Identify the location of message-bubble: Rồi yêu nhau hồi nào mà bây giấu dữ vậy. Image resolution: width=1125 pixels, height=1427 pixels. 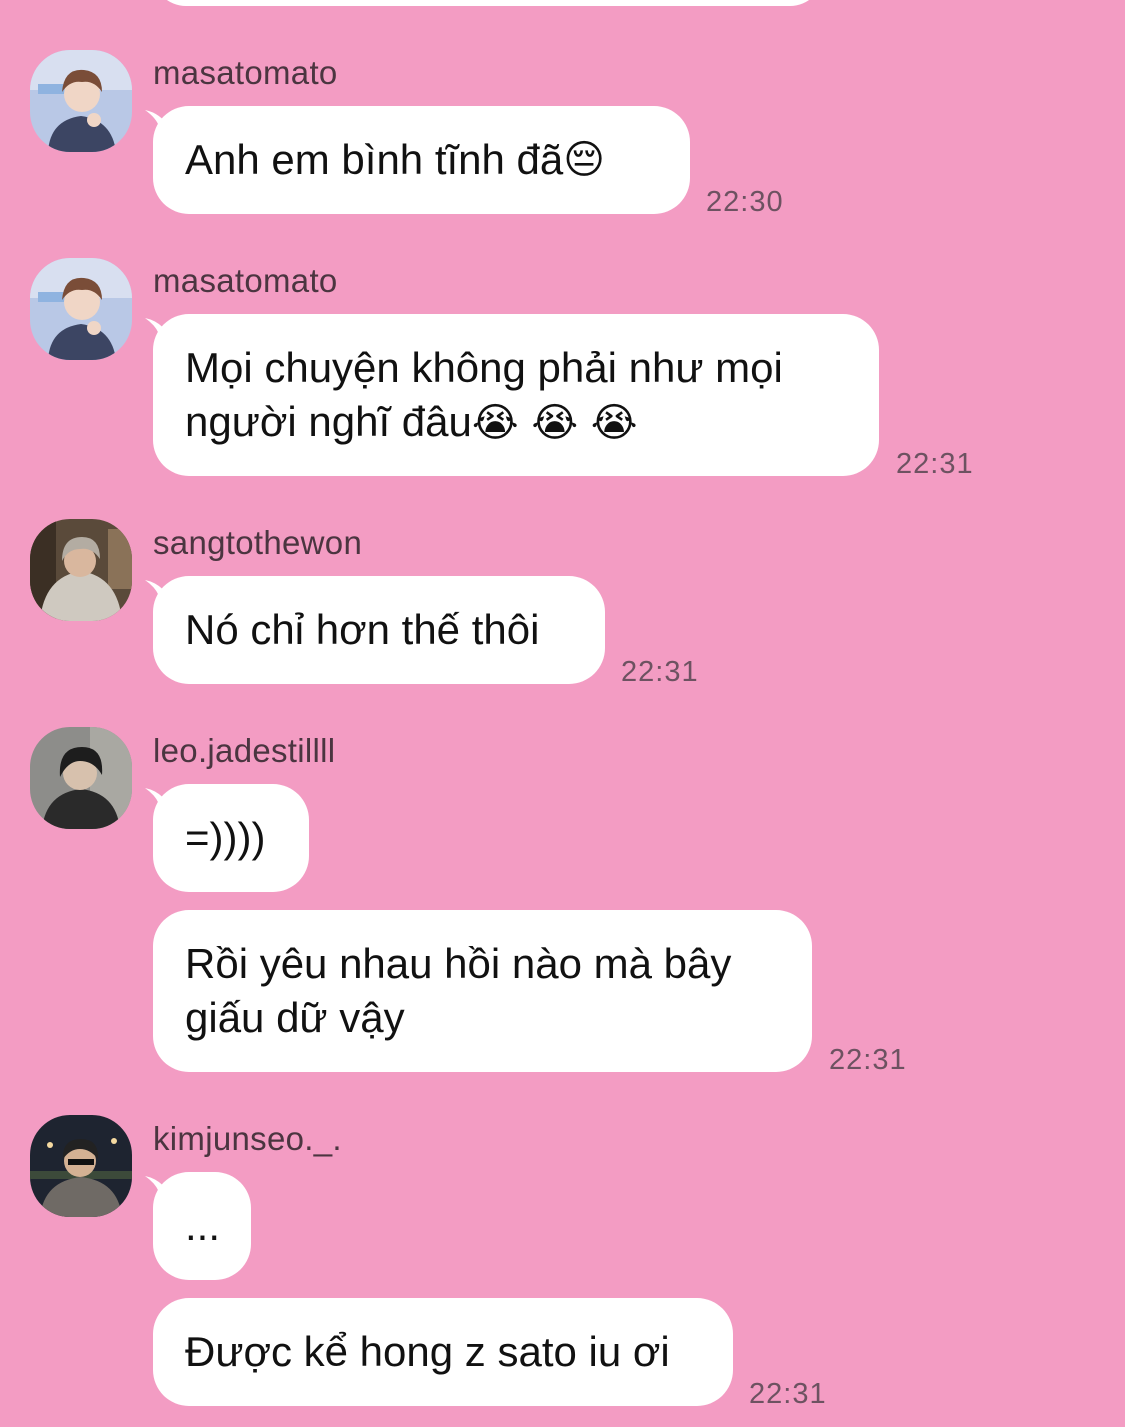
(482, 991).